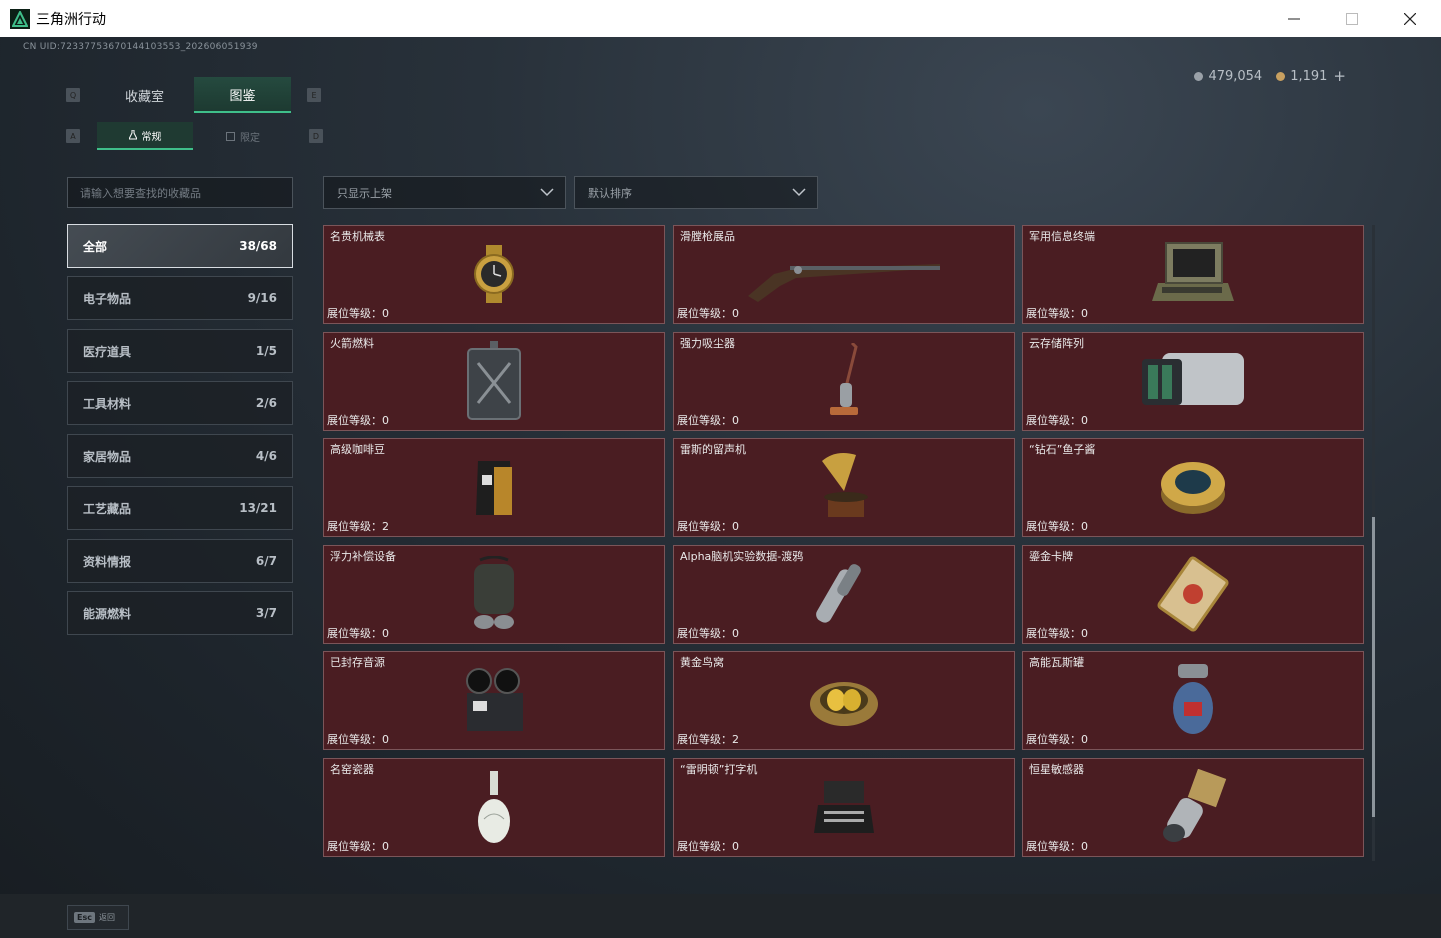 The image size is (1441, 938). What do you see at coordinates (494, 807) in the screenshot?
I see `item-card: 名窑瓷器 展位等级：0` at bounding box center [494, 807].